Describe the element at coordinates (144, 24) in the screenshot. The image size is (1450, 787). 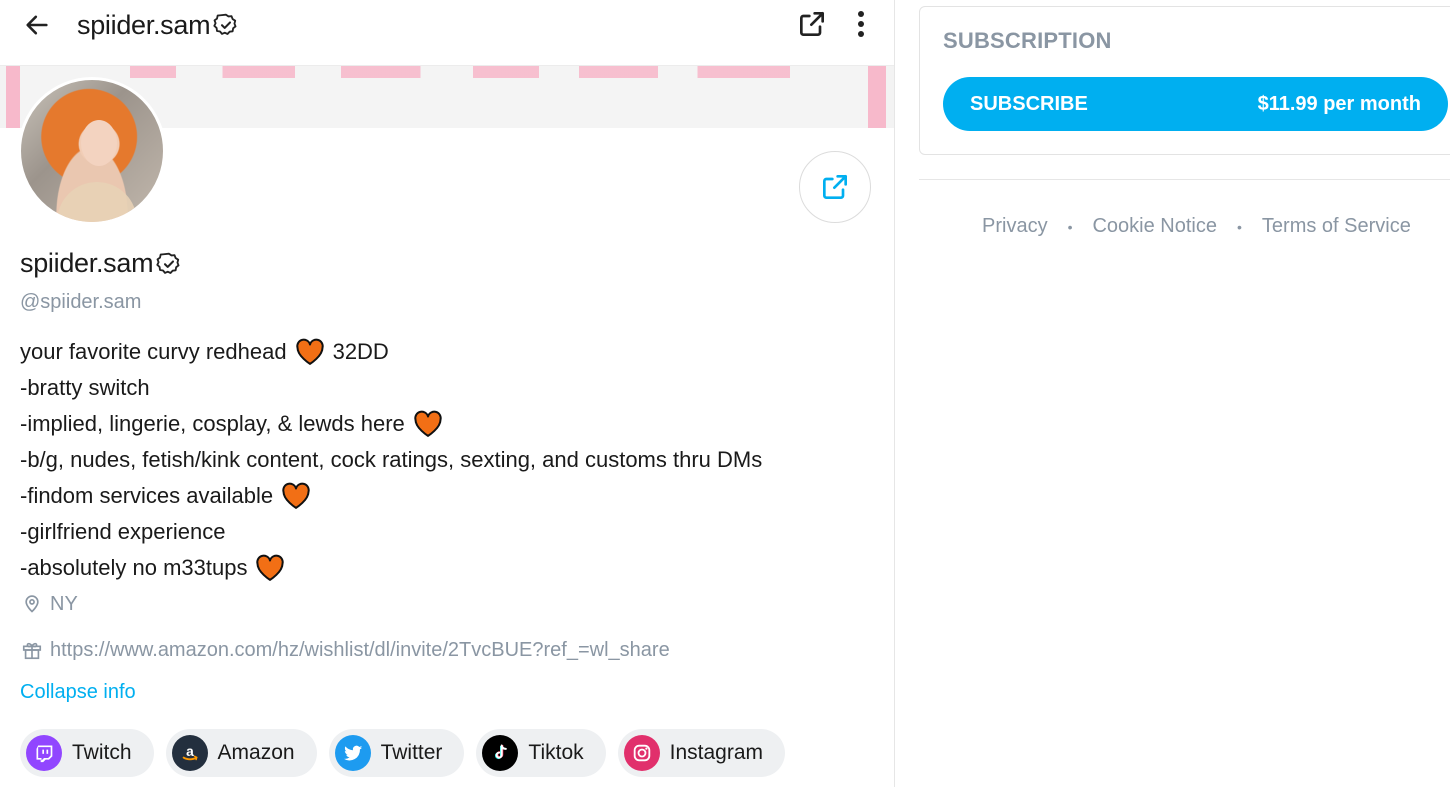
I see `top-bar-username: spiider.sam` at that location.